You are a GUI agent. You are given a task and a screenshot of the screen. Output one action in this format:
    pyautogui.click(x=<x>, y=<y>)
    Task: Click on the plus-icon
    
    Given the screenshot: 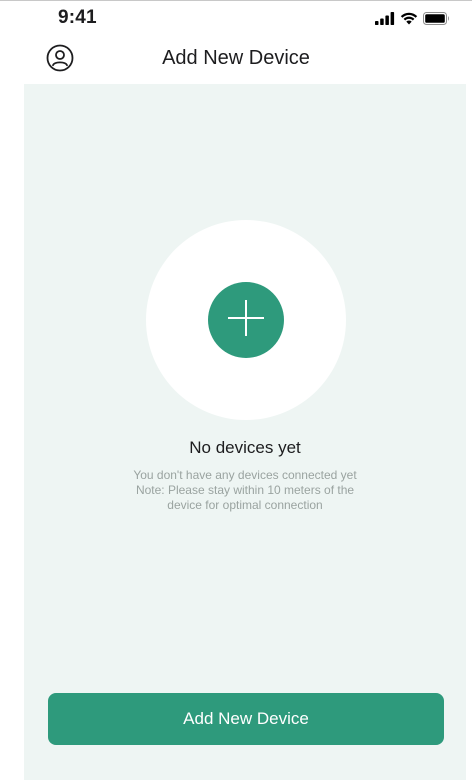 What is the action you would take?
    pyautogui.click(x=246, y=320)
    